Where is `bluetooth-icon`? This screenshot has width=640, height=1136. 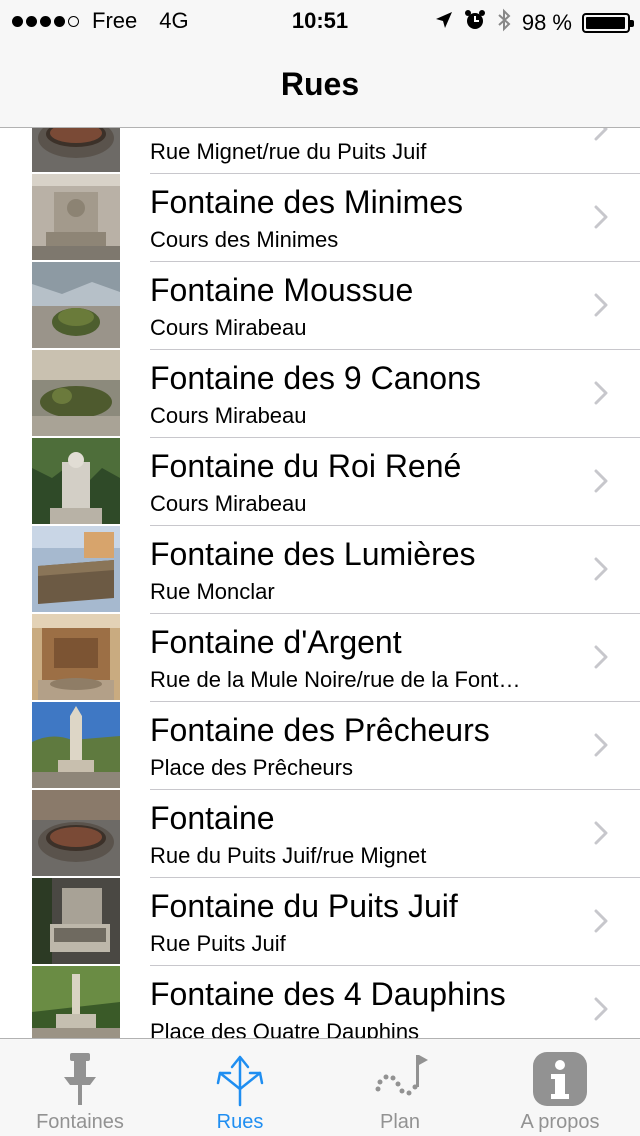 bluetooth-icon is located at coordinates (504, 23).